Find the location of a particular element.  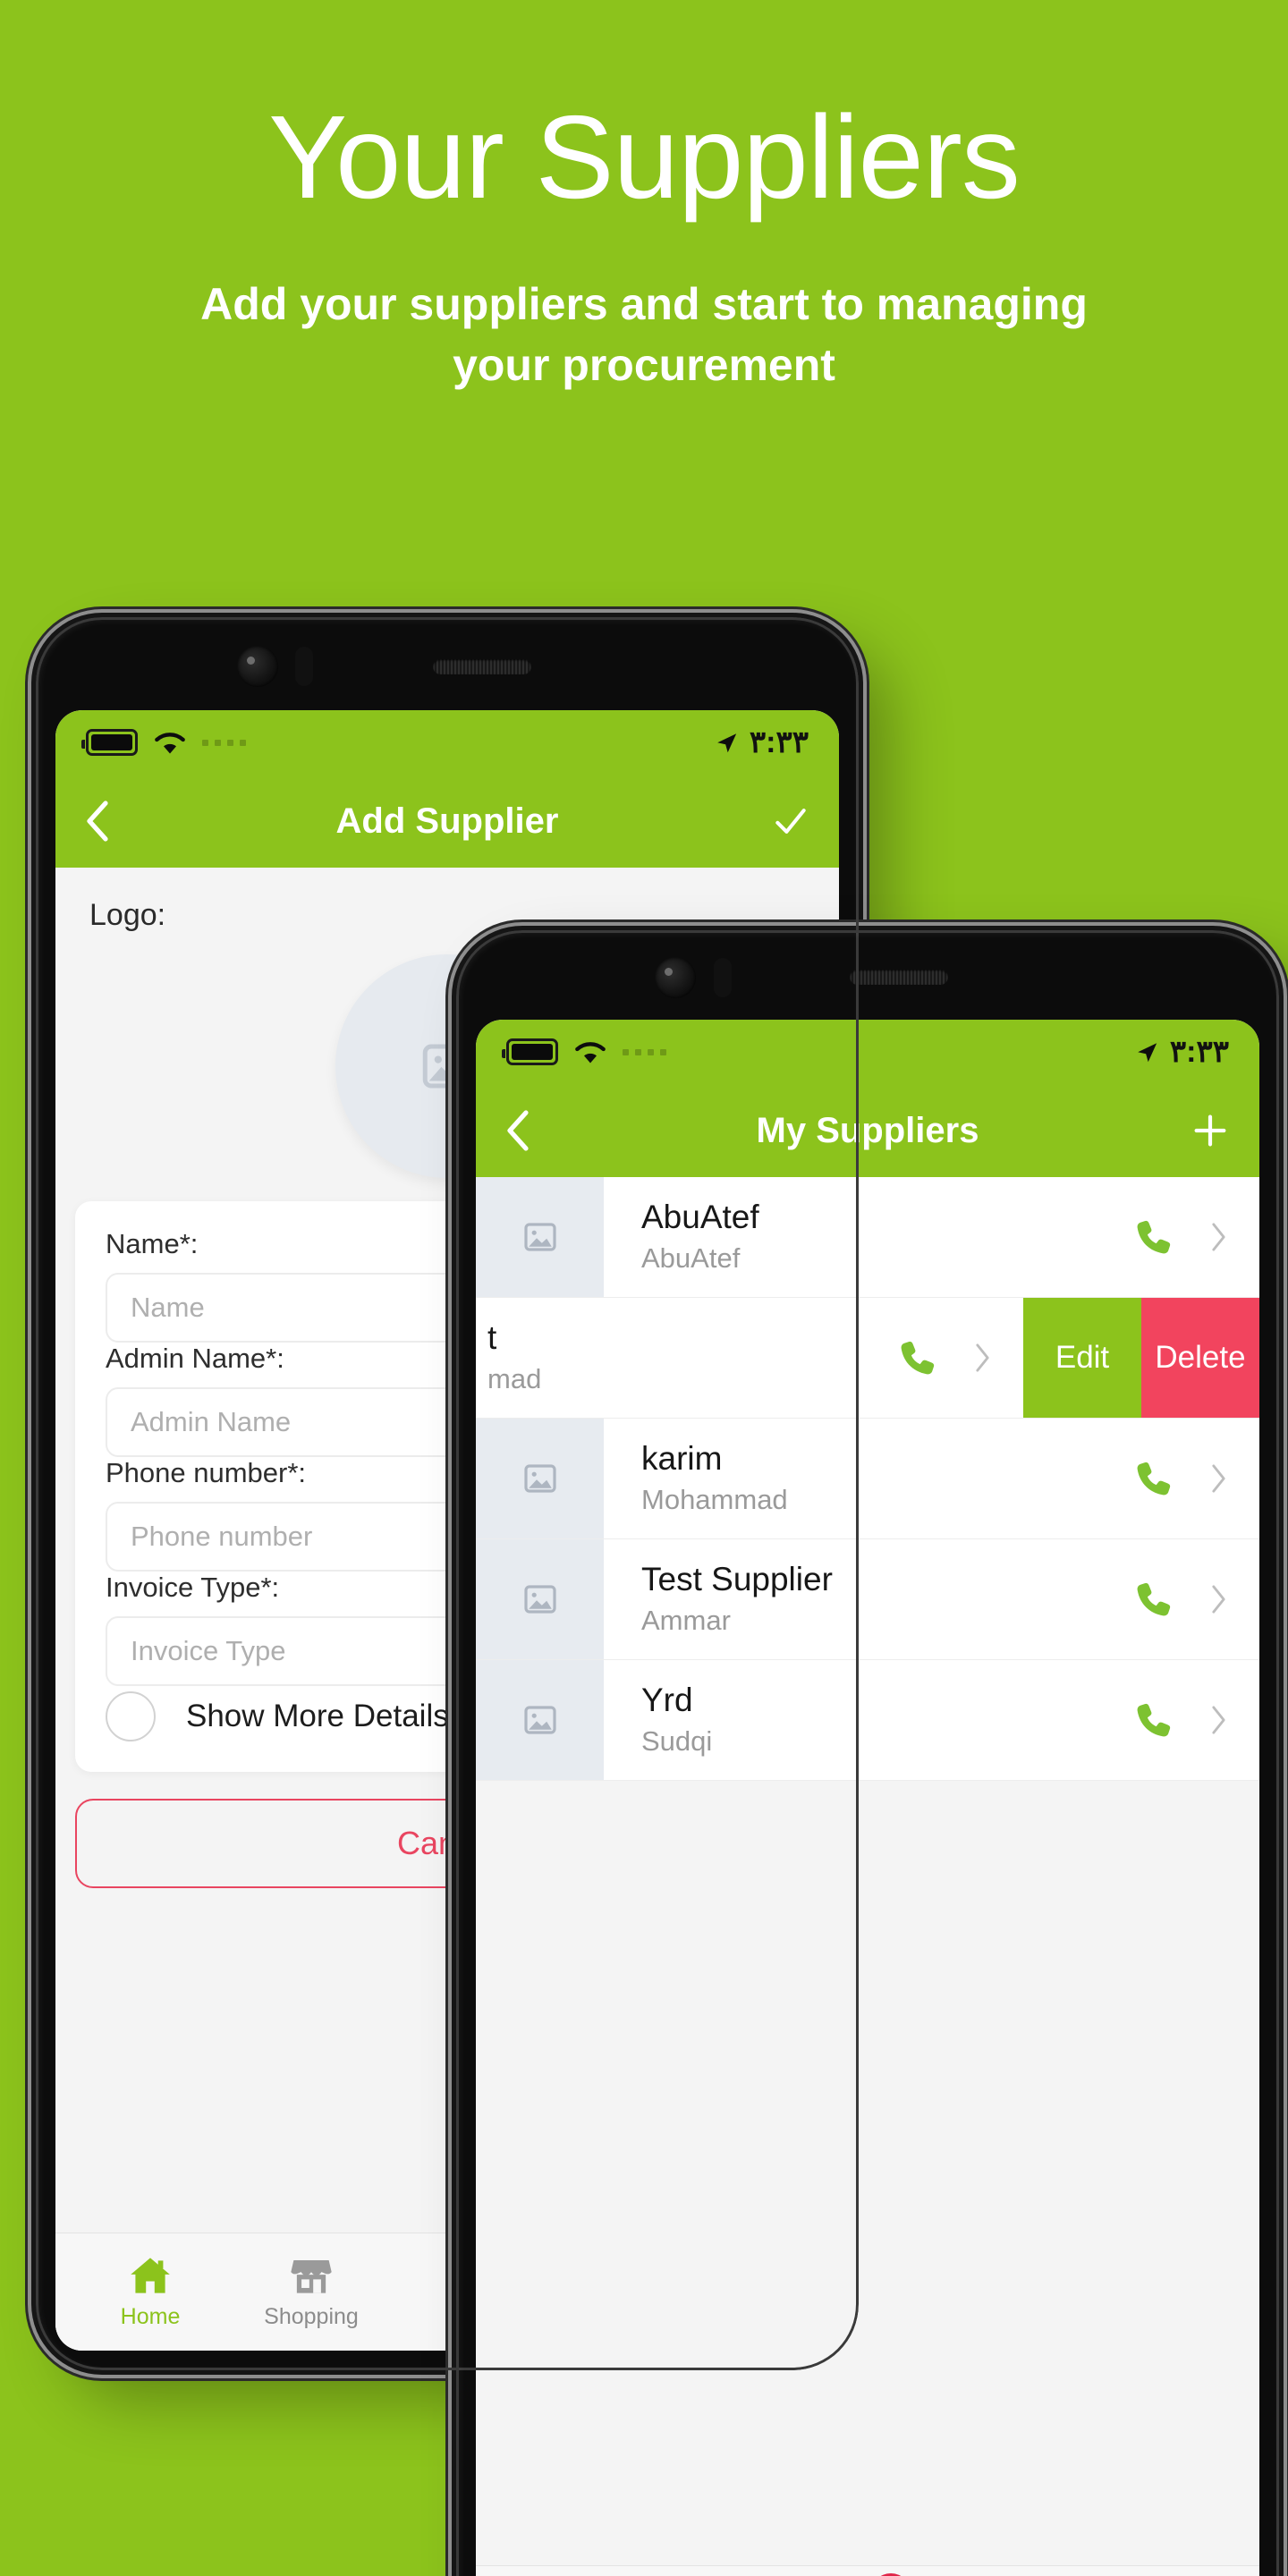

table-row: AbuAtef AbuAtef is located at coordinates (867, 1237).